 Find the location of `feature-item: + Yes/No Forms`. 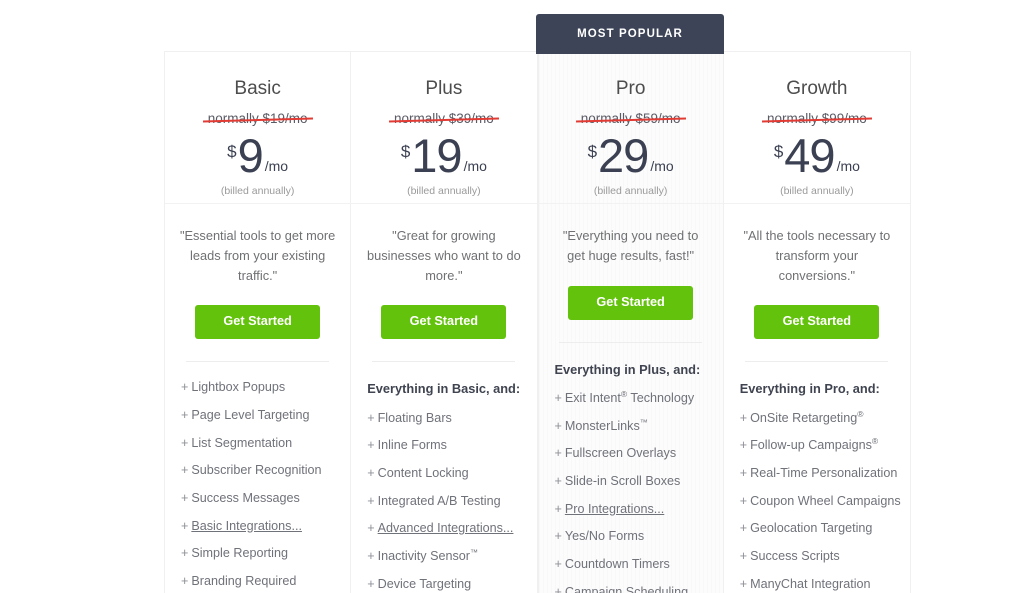

feature-item: + Yes/No Forms is located at coordinates (639, 536).